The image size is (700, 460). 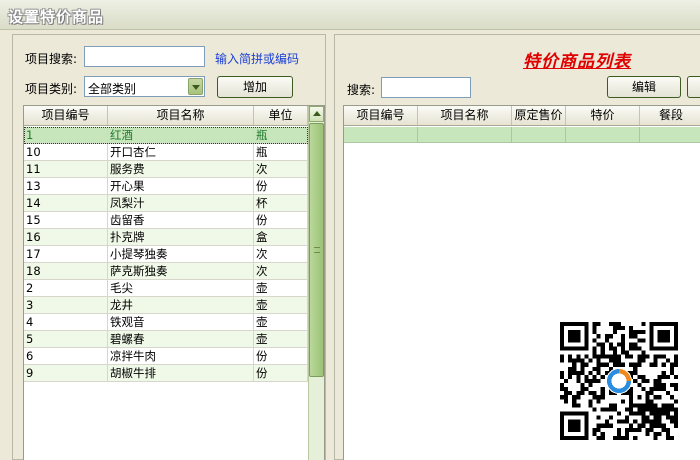 What do you see at coordinates (66, 305) in the screenshot?
I see `cell-code: 3` at bounding box center [66, 305].